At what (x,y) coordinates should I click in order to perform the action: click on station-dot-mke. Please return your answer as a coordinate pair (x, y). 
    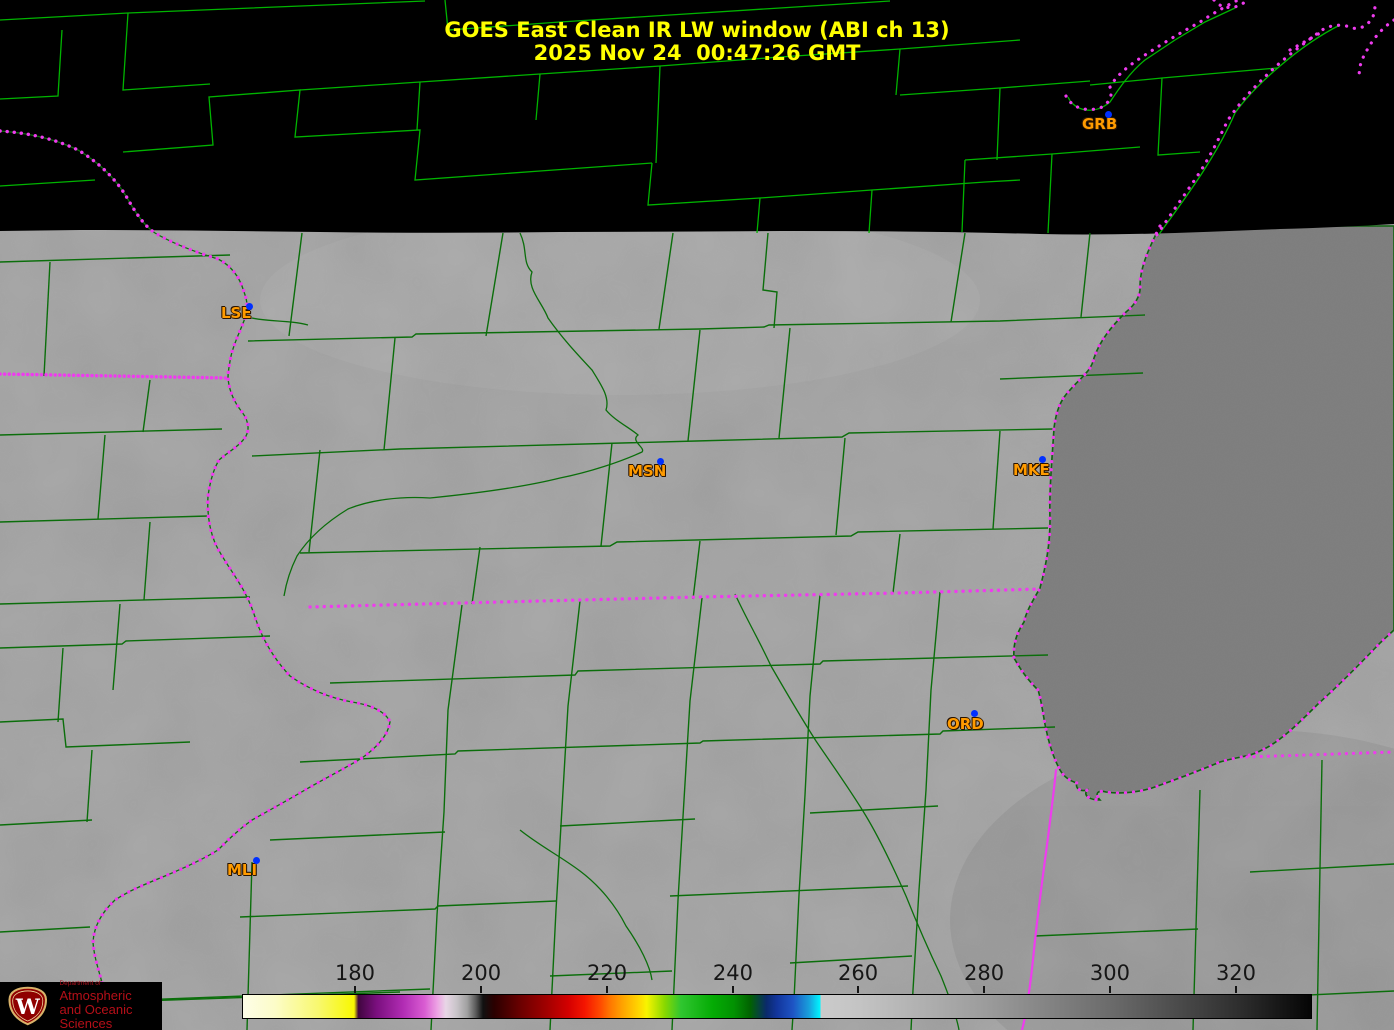
    Looking at the image, I should click on (1042, 459).